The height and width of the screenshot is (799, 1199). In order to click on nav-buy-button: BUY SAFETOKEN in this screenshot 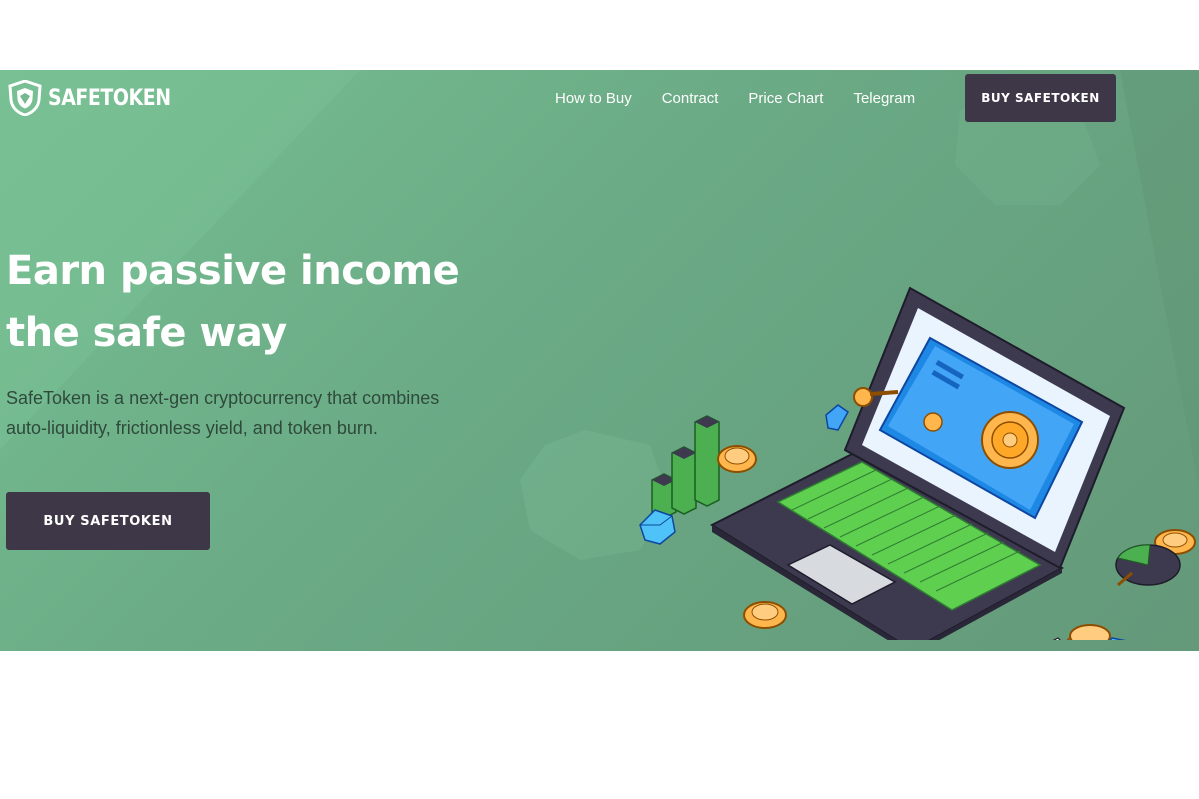, I will do `click(1040, 98)`.